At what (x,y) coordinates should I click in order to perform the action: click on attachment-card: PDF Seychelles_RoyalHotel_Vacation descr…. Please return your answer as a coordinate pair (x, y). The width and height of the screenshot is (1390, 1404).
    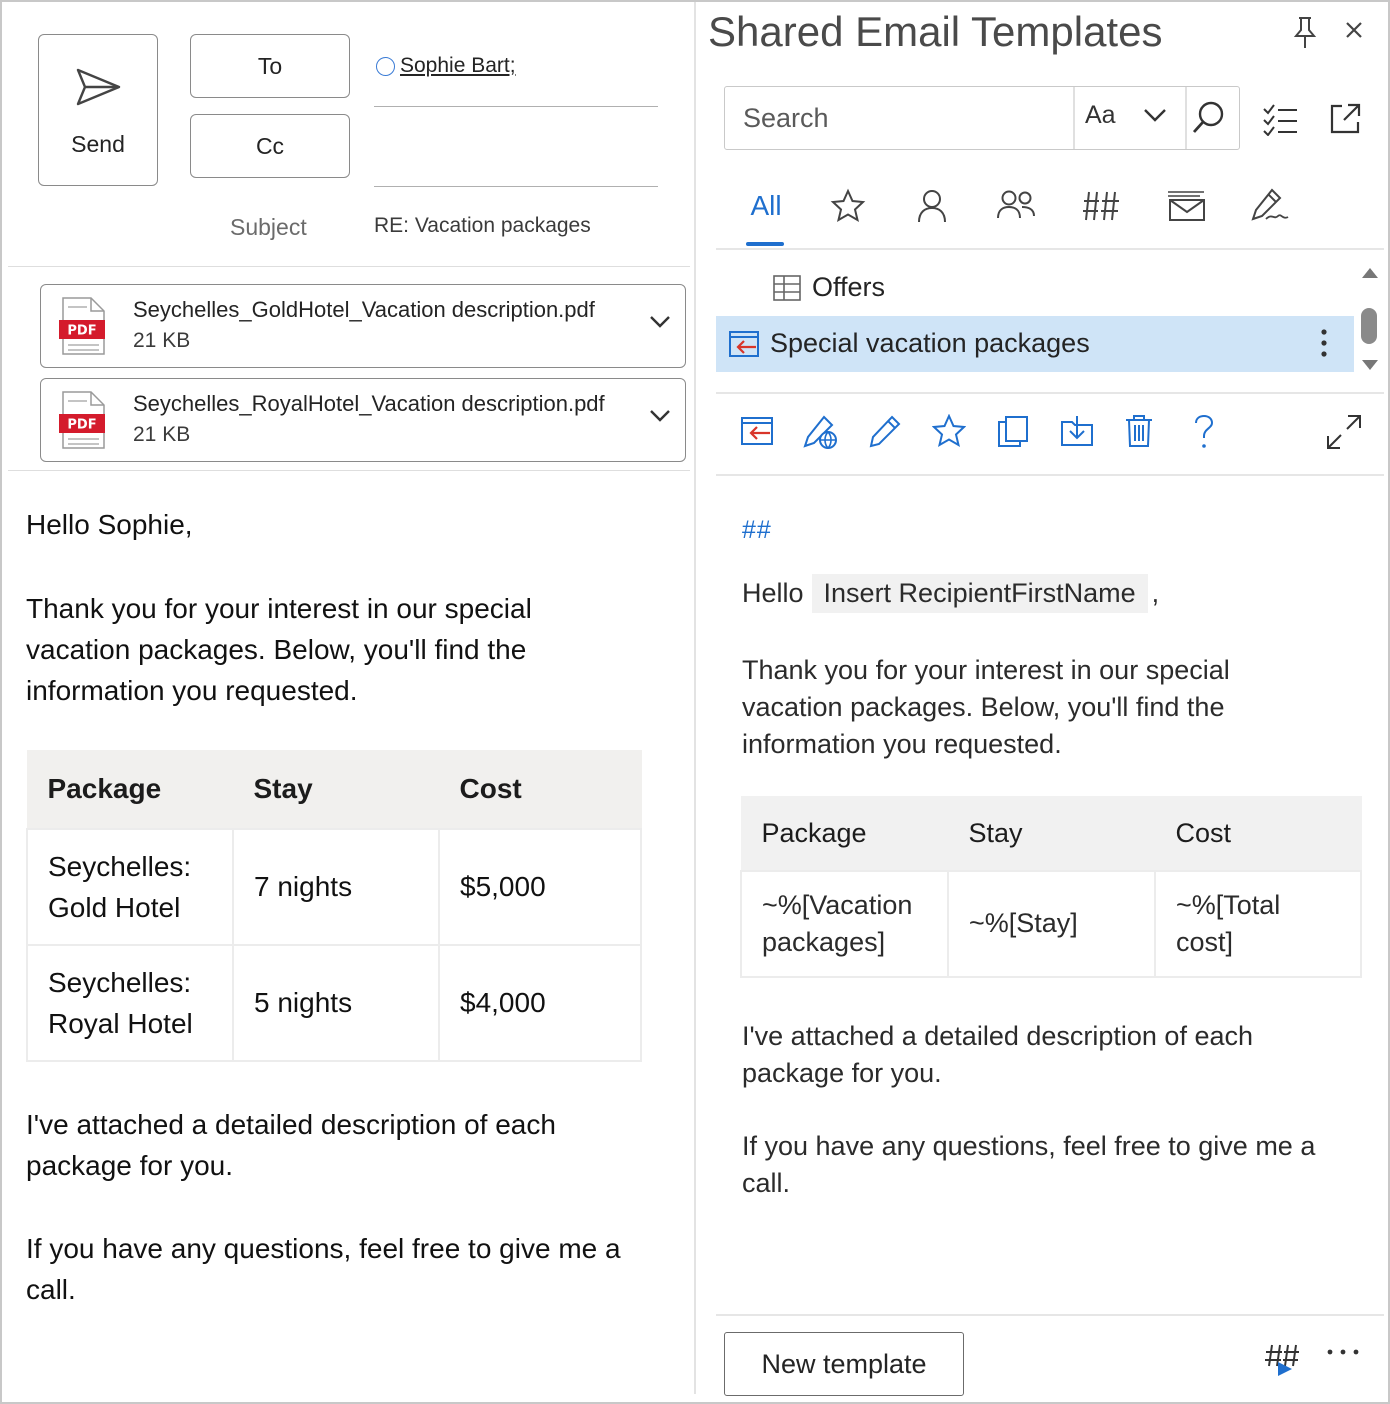
    Looking at the image, I should click on (363, 420).